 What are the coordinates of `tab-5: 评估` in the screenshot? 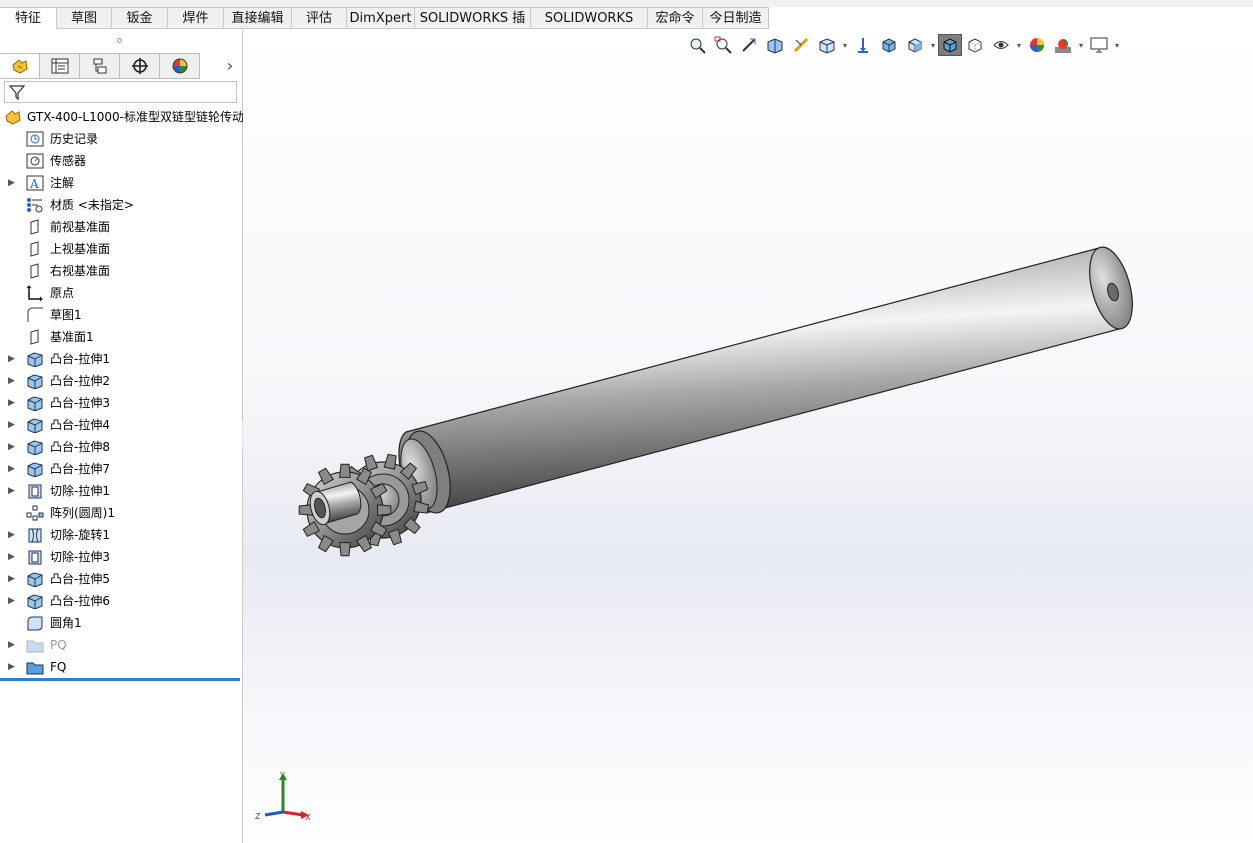 It's located at (319, 18).